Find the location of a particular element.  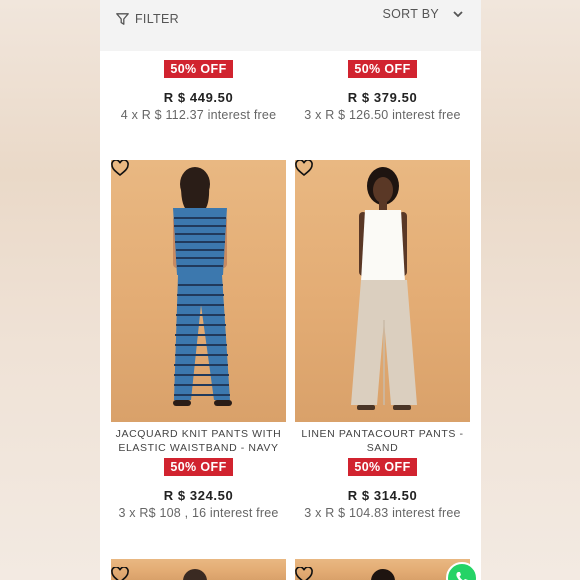

product-installments: 3 x R $ 126.50 interest free is located at coordinates (382, 115).